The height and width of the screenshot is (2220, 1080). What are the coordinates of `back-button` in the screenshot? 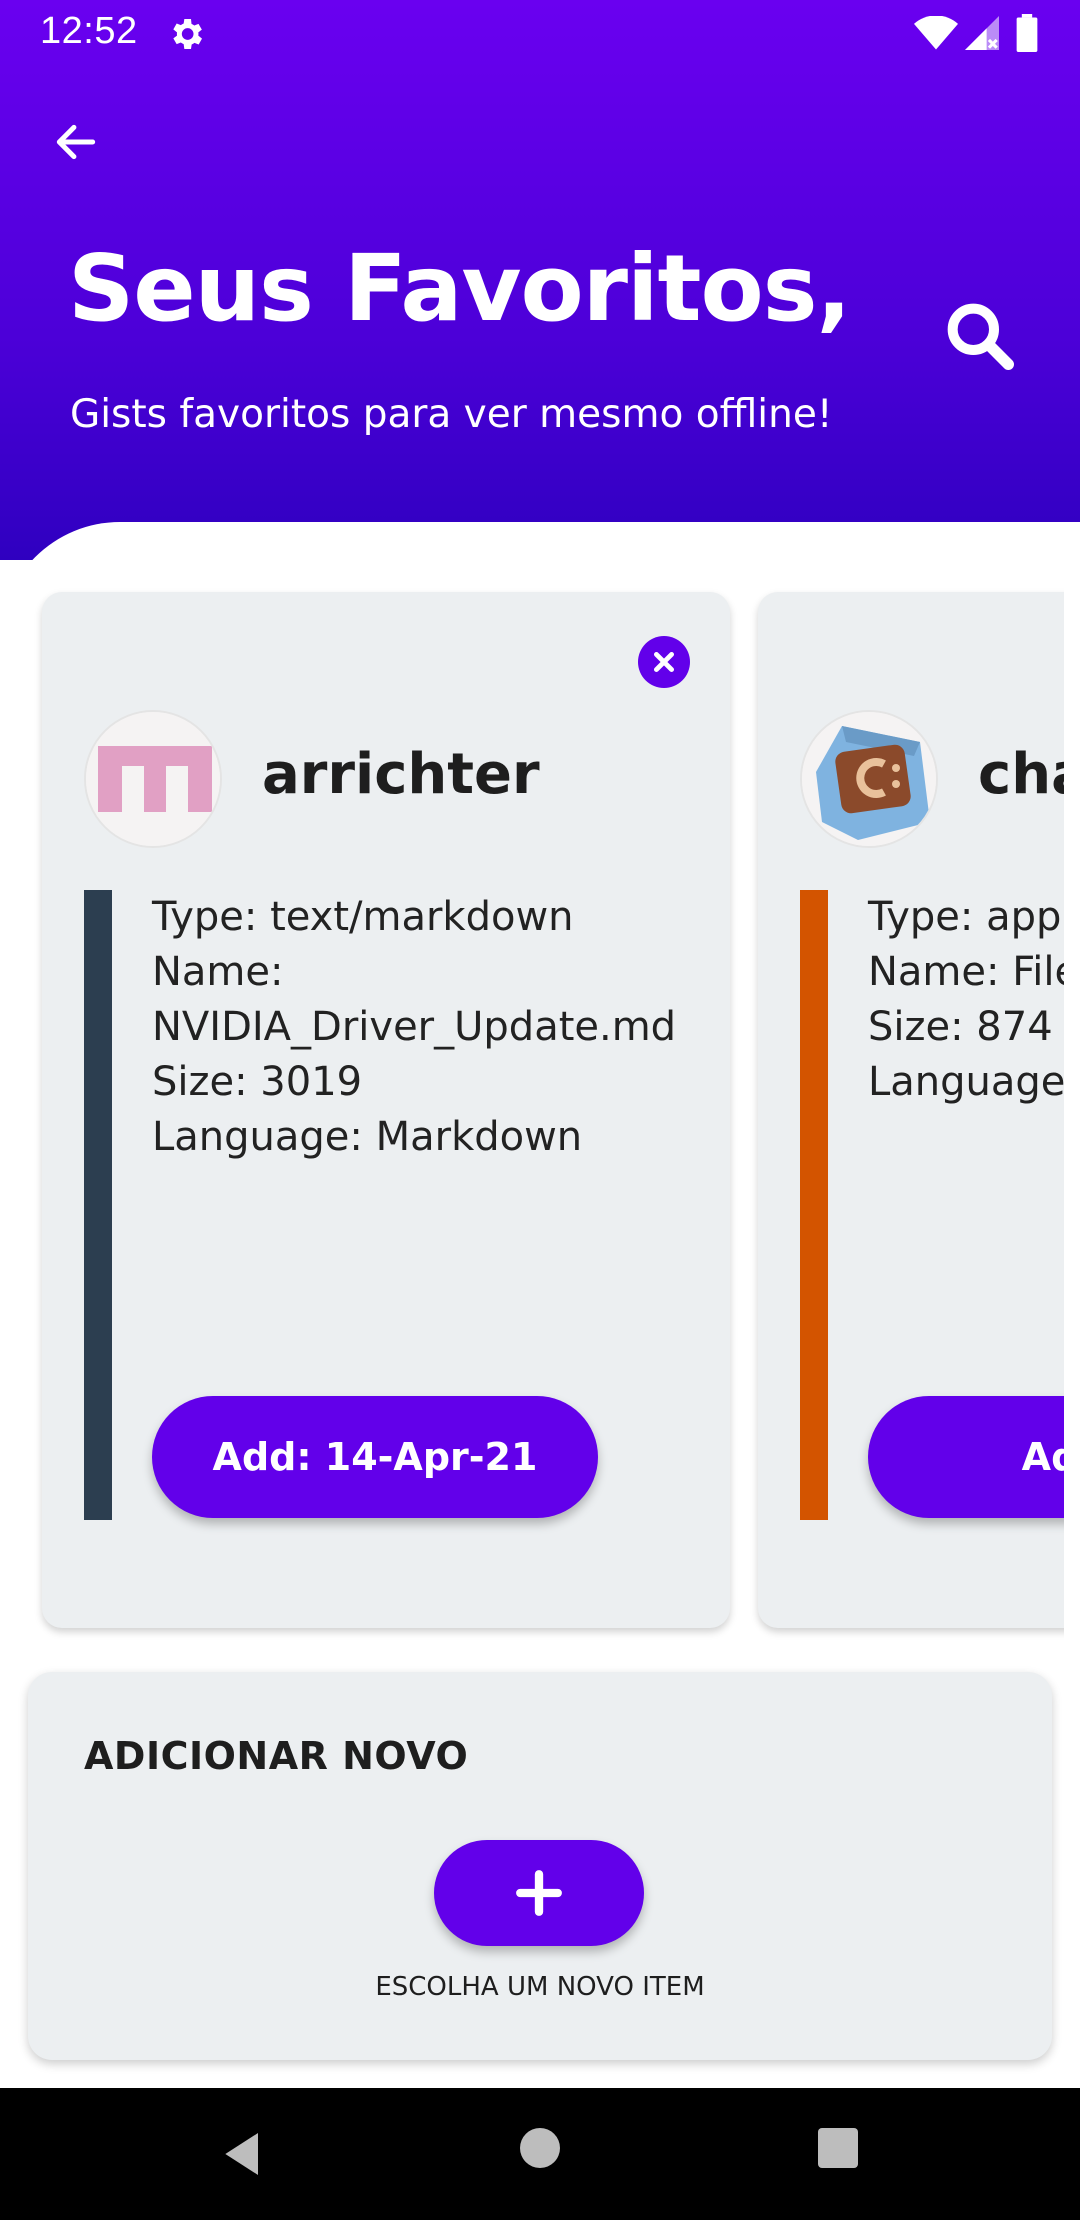 It's located at (76, 142).